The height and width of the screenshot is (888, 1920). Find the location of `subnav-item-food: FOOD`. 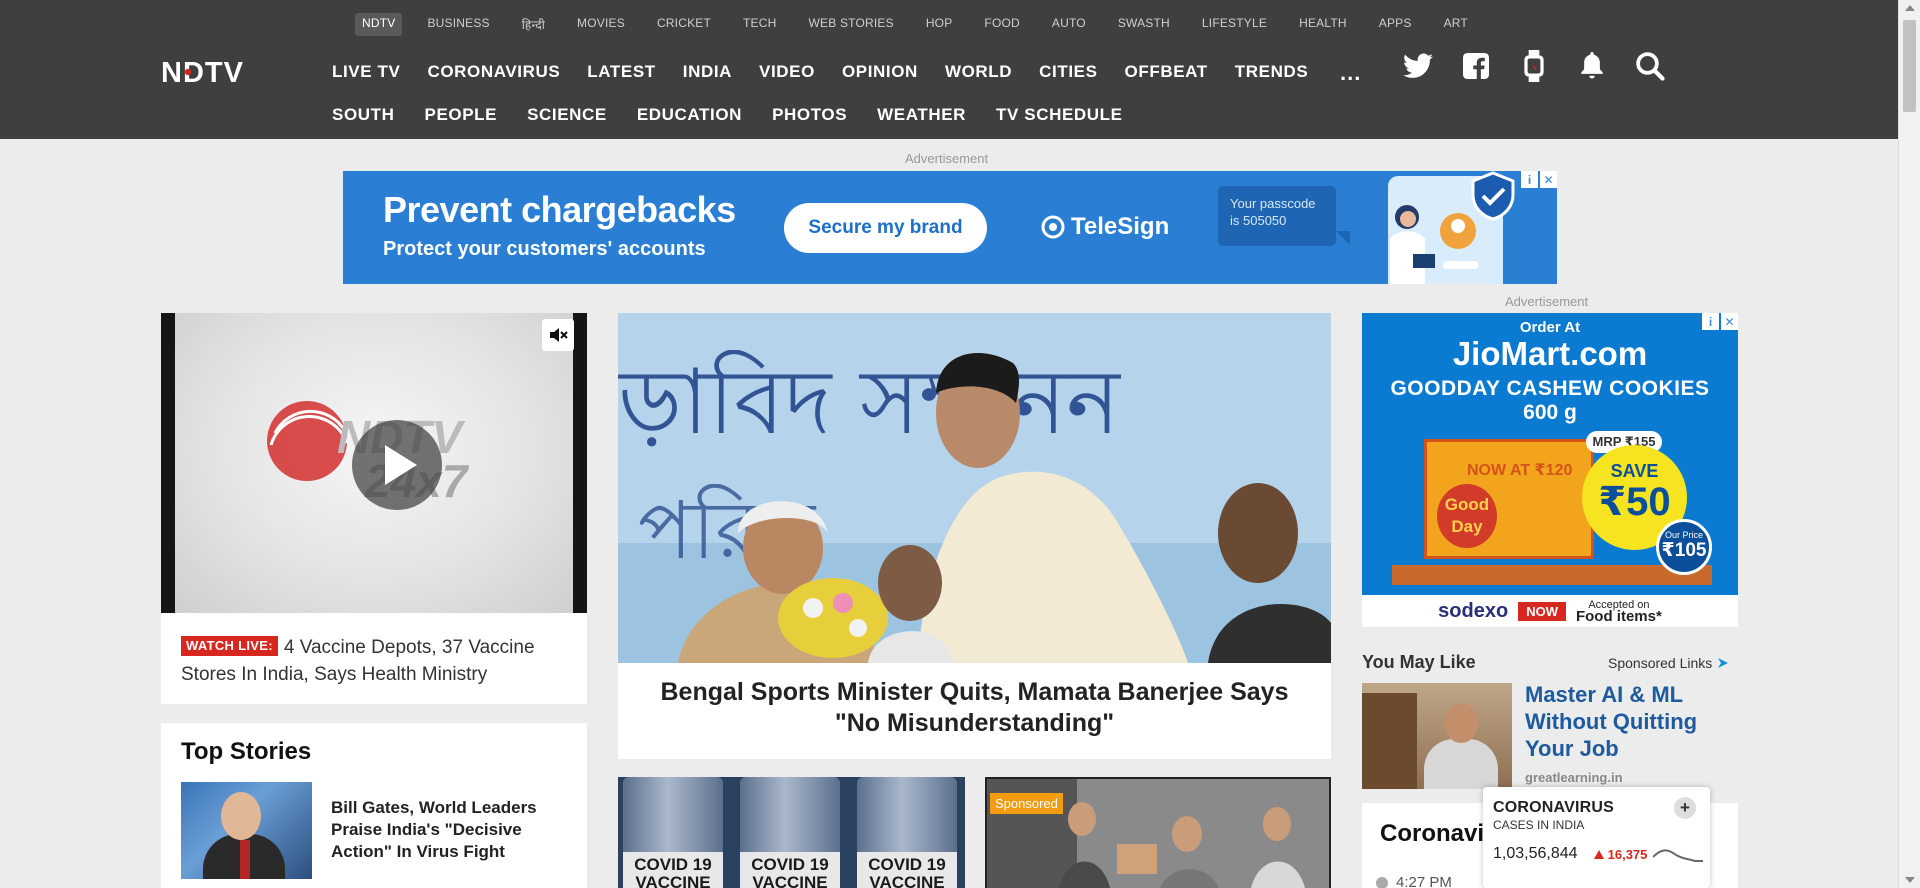

subnav-item-food: FOOD is located at coordinates (1001, 24).